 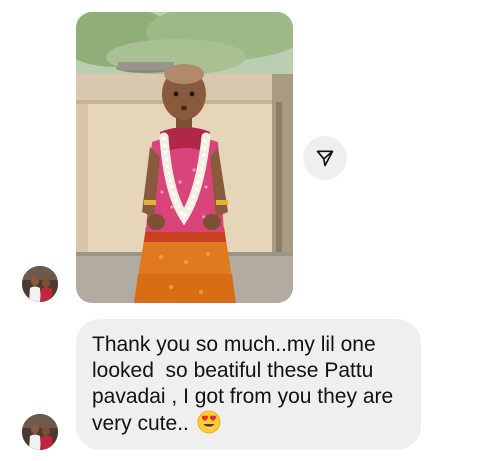 What do you see at coordinates (143, 423) in the screenshot?
I see `message-line: very cute..` at bounding box center [143, 423].